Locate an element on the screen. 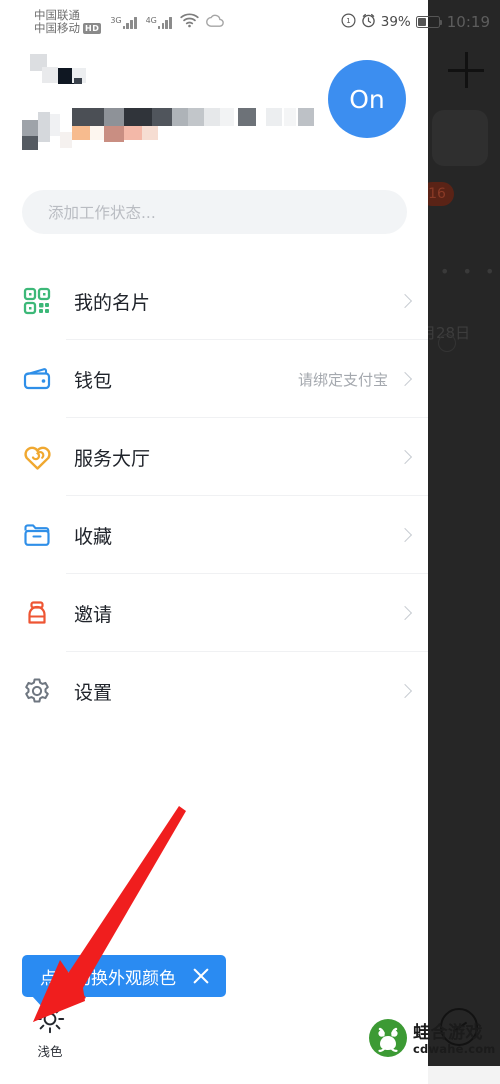 Image resolution: width=500 pixels, height=1084 pixels. carrier-info: 中国联通 中国移动 HD is located at coordinates (68, 22).